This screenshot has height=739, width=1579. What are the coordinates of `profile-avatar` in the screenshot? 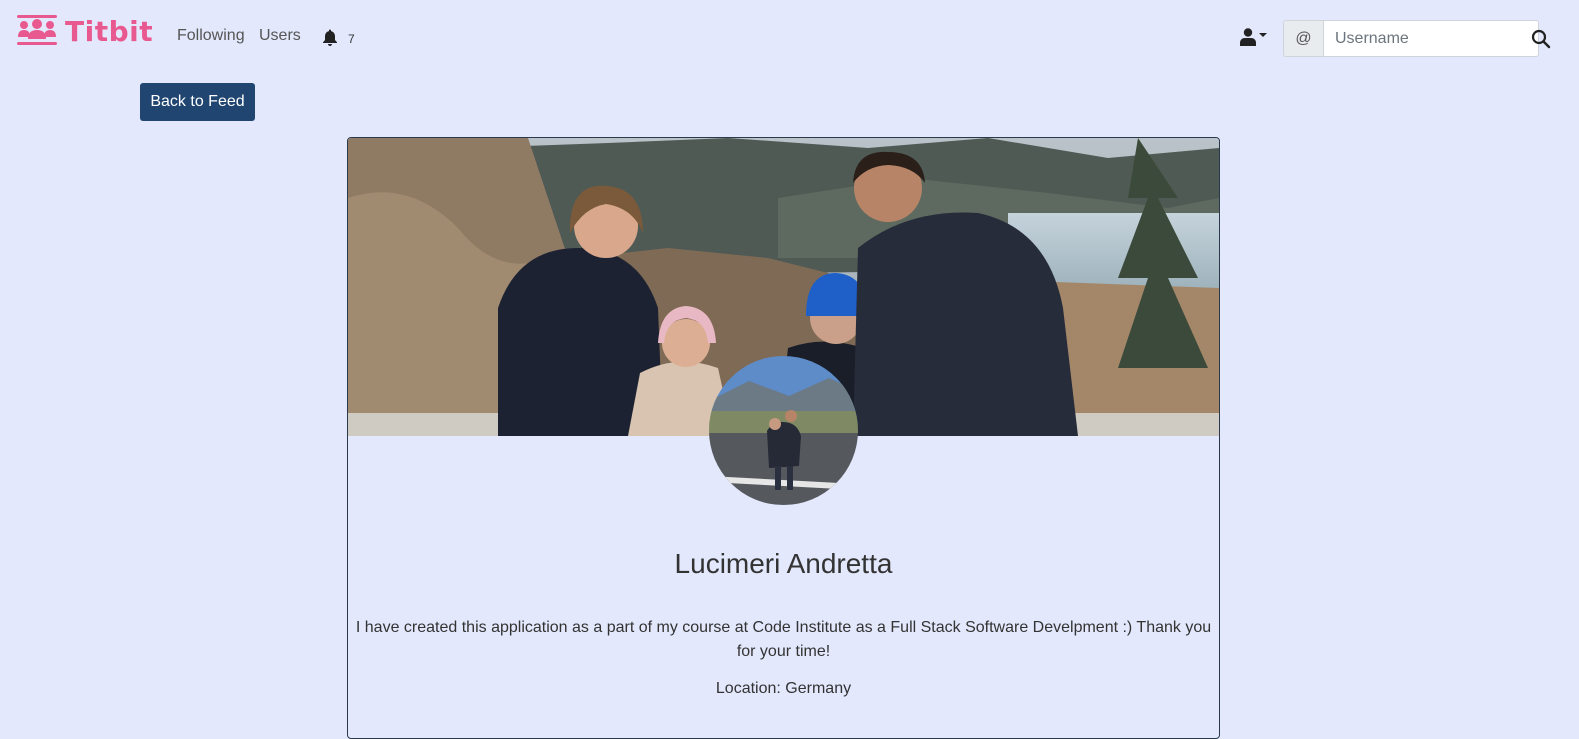 It's located at (783, 430).